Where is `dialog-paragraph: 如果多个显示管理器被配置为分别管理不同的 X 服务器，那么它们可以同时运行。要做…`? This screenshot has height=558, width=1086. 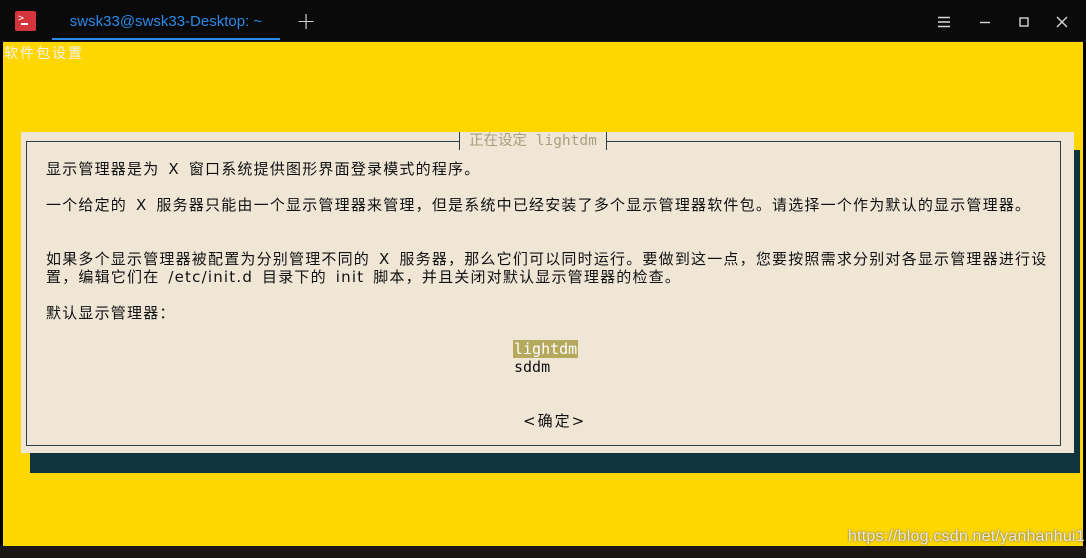 dialog-paragraph: 如果多个显示管理器被配置为分别管理不同的 X 服务器，那么它们可以同时运行。要做… is located at coordinates (547, 268).